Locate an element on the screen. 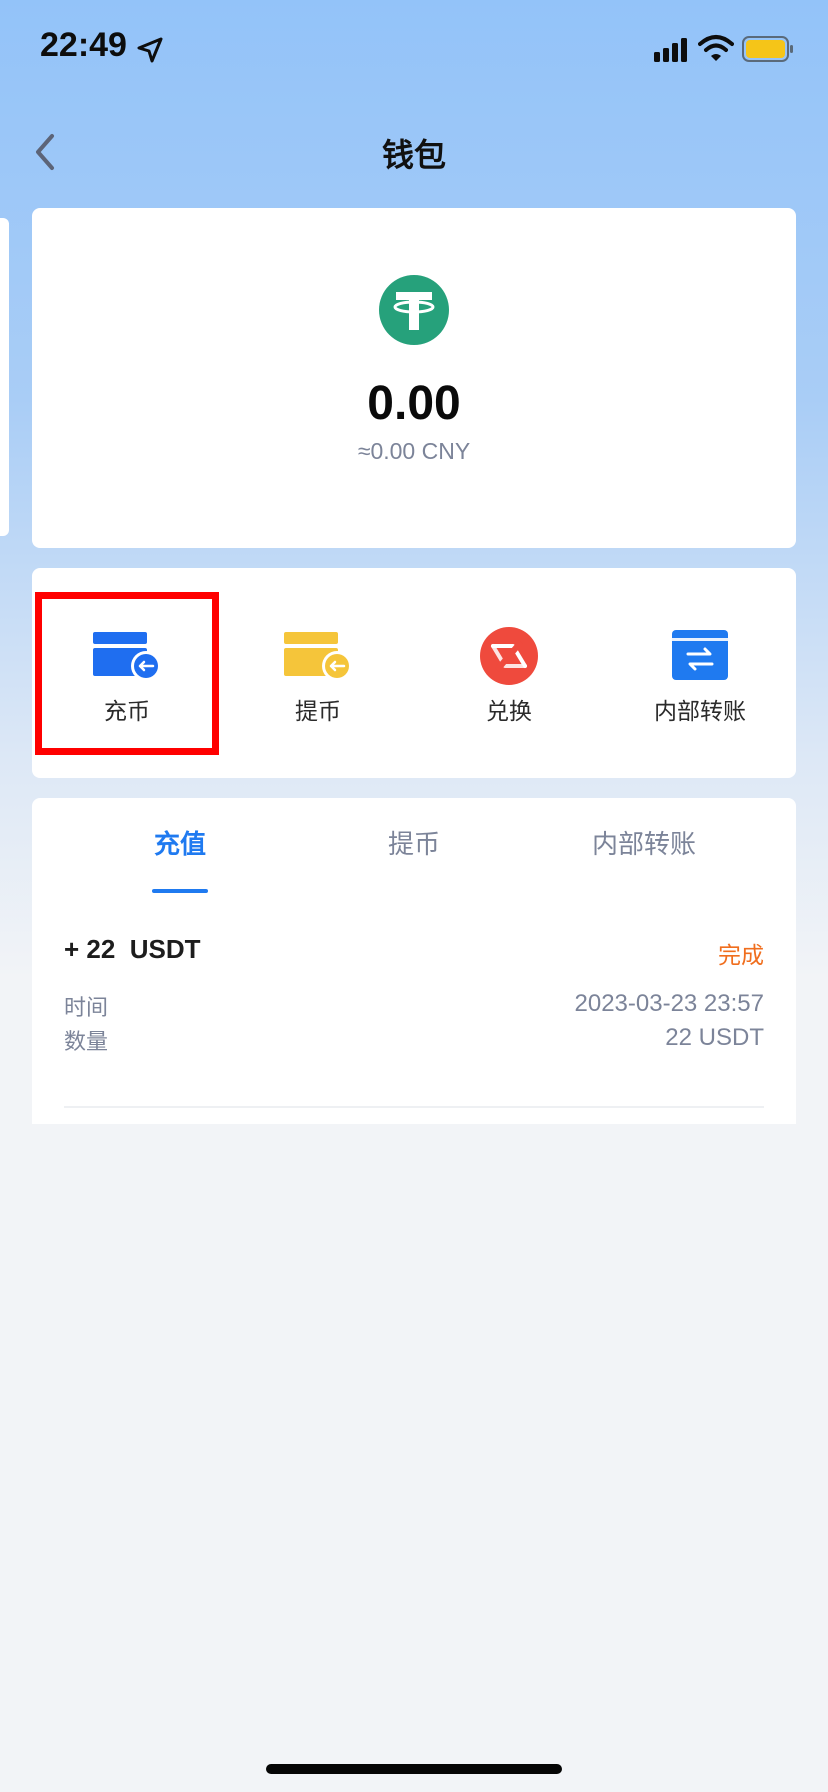  cellular-signal-icon is located at coordinates (670, 50).